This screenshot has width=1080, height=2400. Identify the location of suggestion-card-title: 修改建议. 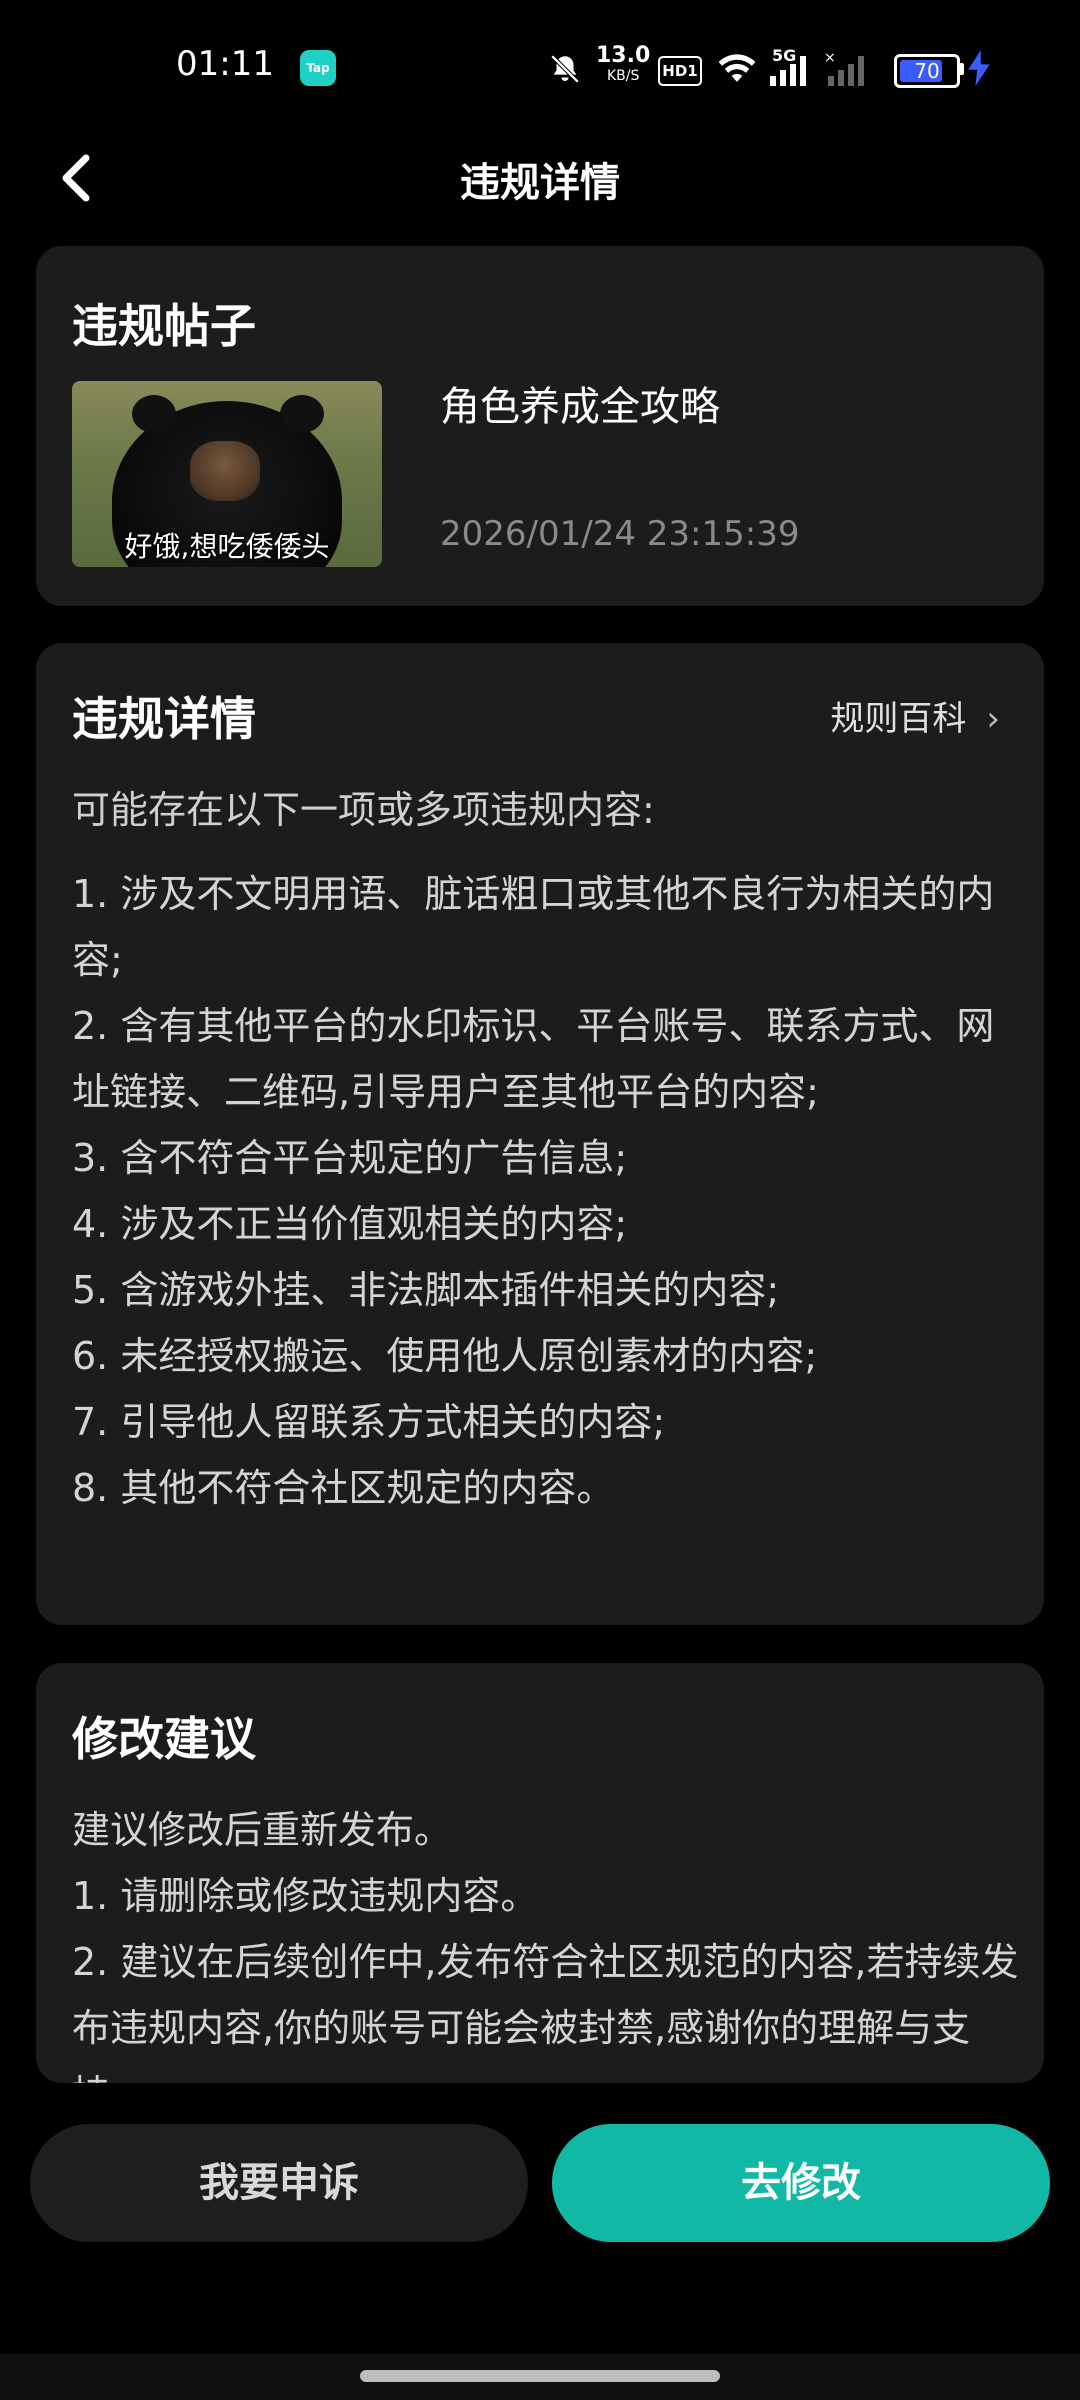
(164, 1739).